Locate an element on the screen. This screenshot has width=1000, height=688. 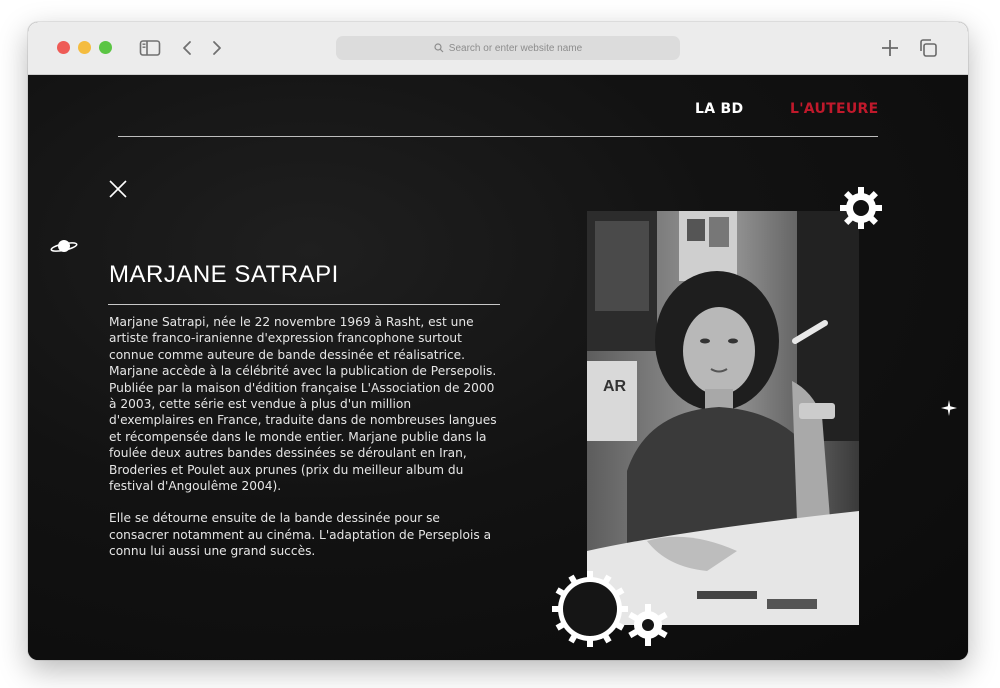
new-tab-icon is located at coordinates (890, 48).